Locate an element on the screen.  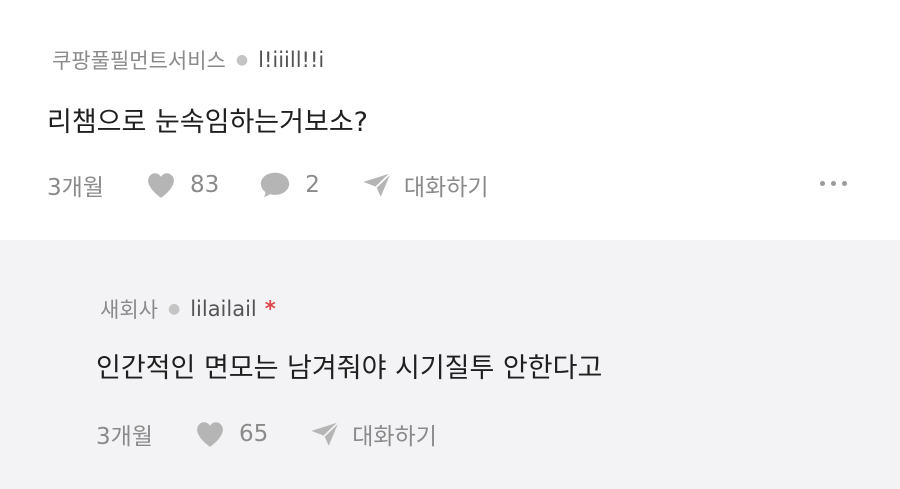
company-name: 쿠팡풀필먼트서비스 is located at coordinates (139, 60).